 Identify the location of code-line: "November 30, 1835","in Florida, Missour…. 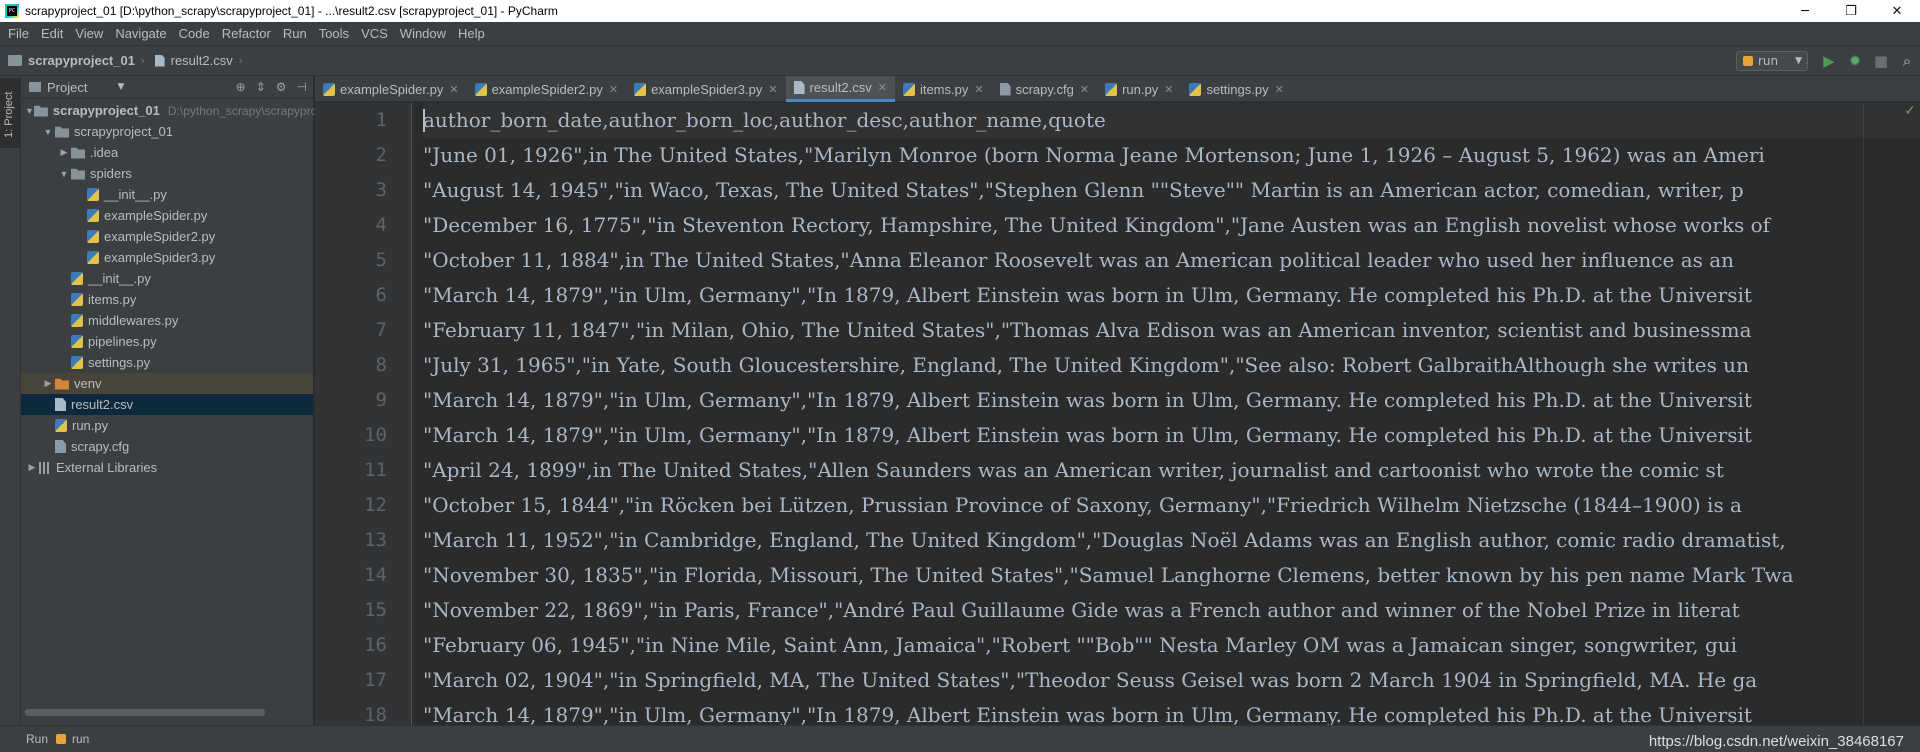
(1108, 575).